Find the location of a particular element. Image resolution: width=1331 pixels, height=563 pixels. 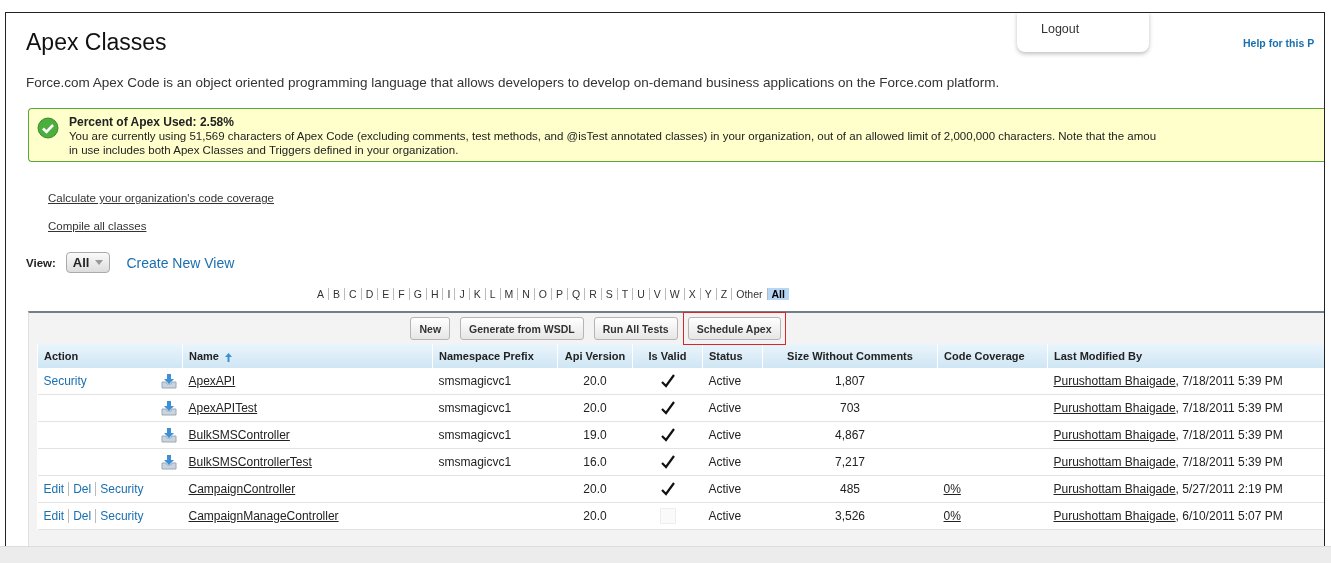

alphabet-filter: X is located at coordinates (691, 294).